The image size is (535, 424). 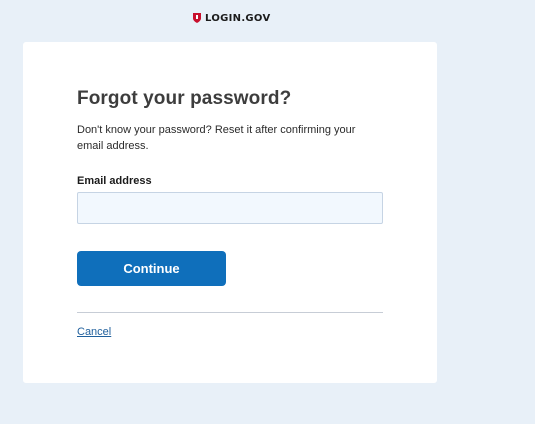 I want to click on continue-button: Continue, so click(x=151, y=268).